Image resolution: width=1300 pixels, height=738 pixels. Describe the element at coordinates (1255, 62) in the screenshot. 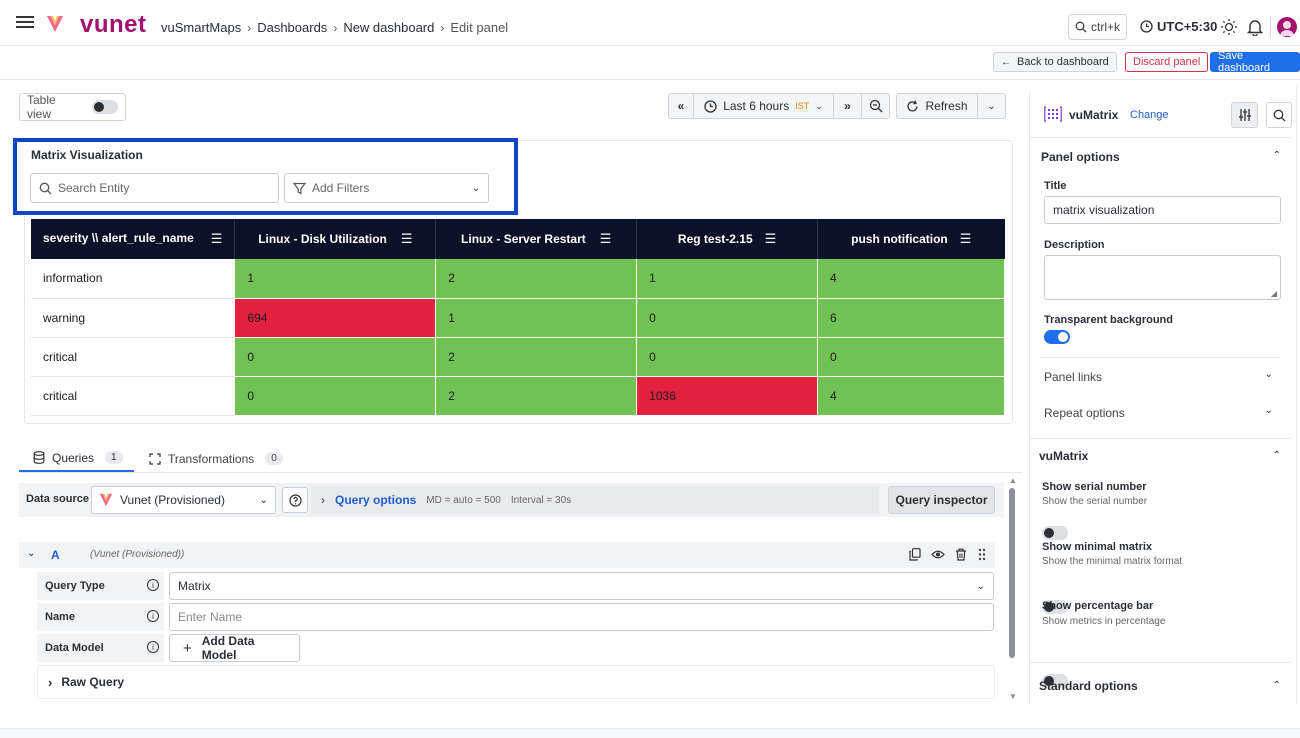

I see `save-dashboard-button: Save dashboard` at that location.